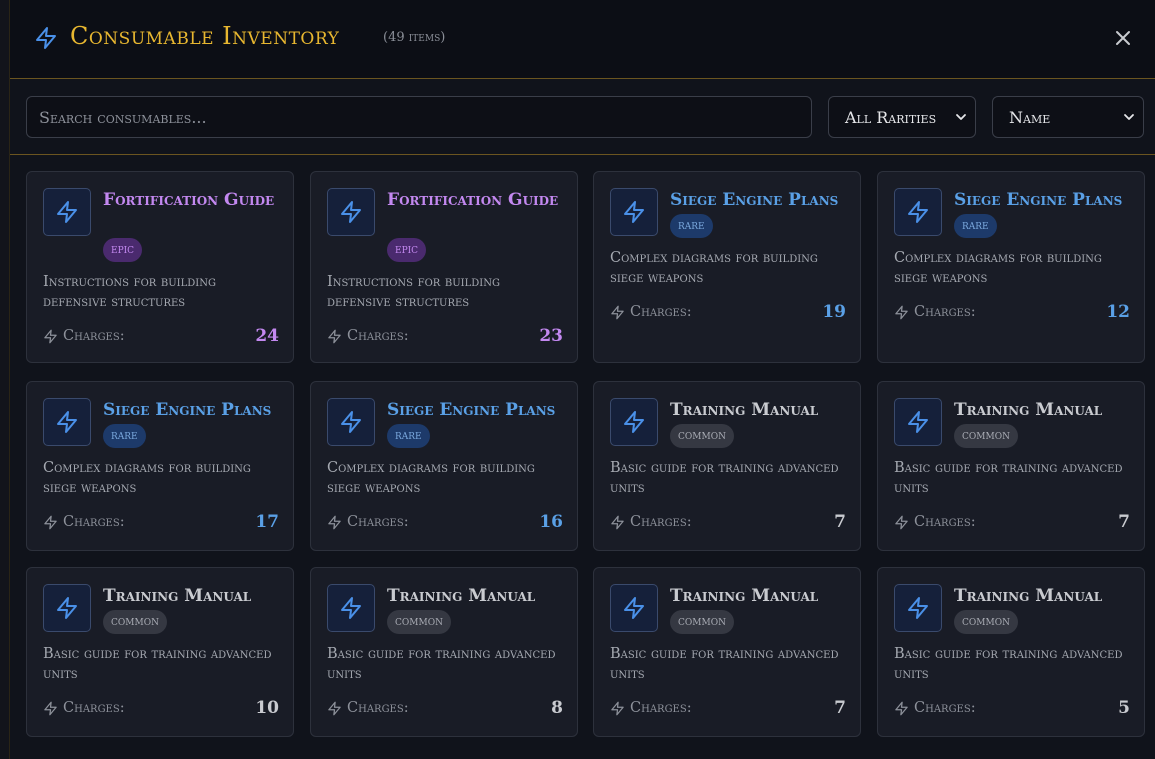 Image resolution: width=1155 pixels, height=759 pixels. Describe the element at coordinates (189, 200) in the screenshot. I see `consumable-name: Fortification Guide` at that location.